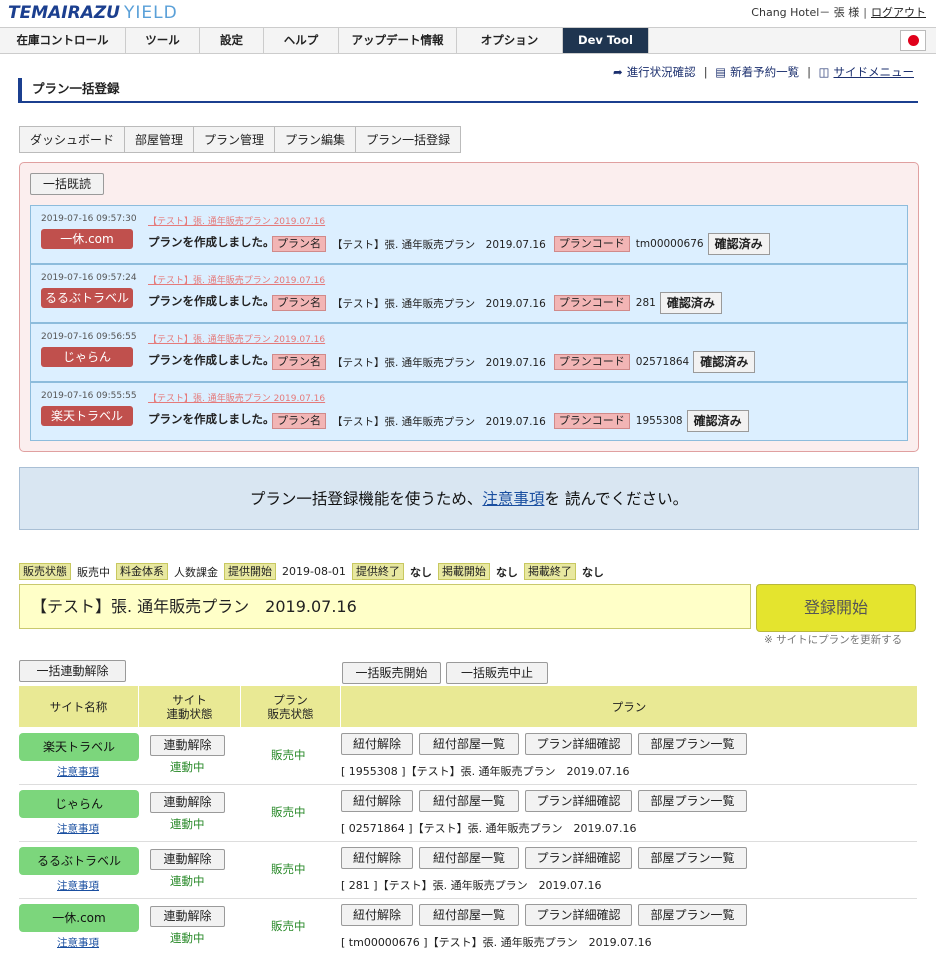 This screenshot has width=936, height=955. What do you see at coordinates (616, 499) in the screenshot?
I see `banner-text-post: を 読んでください。` at bounding box center [616, 499].